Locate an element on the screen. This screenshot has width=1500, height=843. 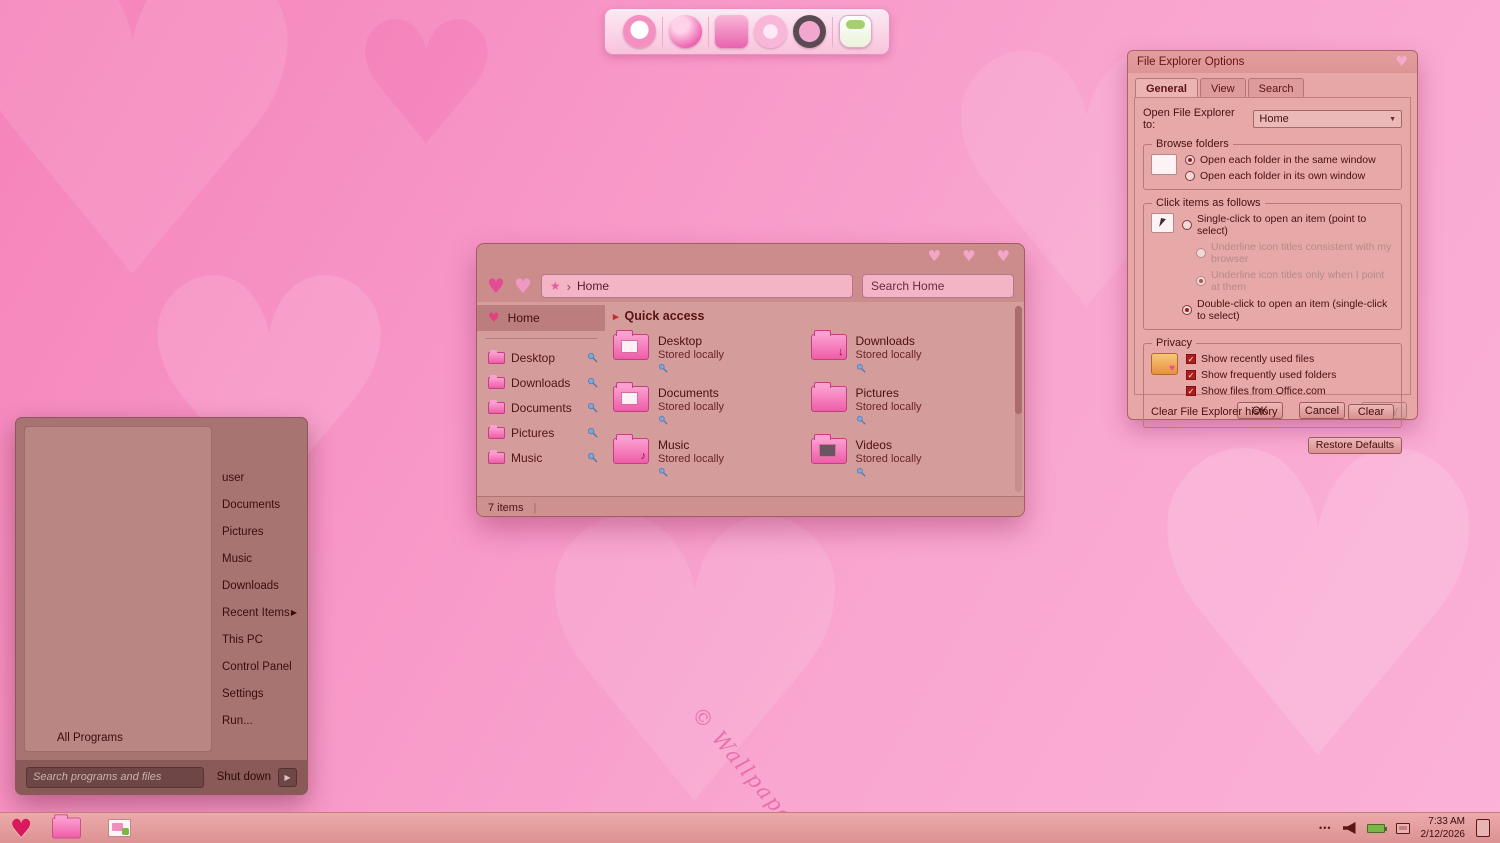
flower-icon is located at coordinates (770, 31).